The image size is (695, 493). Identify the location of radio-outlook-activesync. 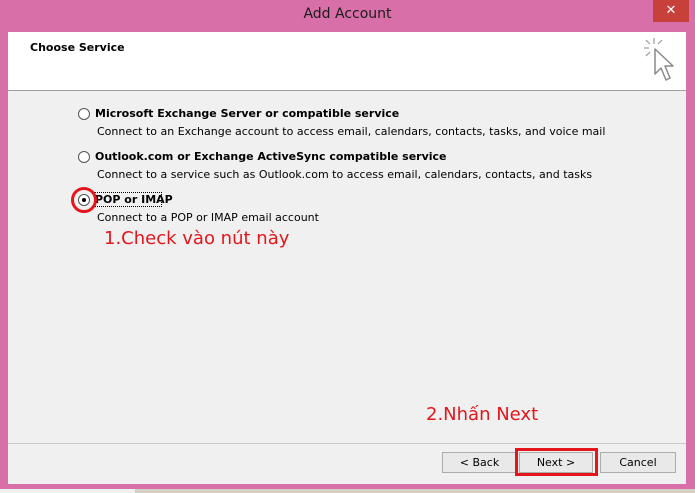
(84, 157).